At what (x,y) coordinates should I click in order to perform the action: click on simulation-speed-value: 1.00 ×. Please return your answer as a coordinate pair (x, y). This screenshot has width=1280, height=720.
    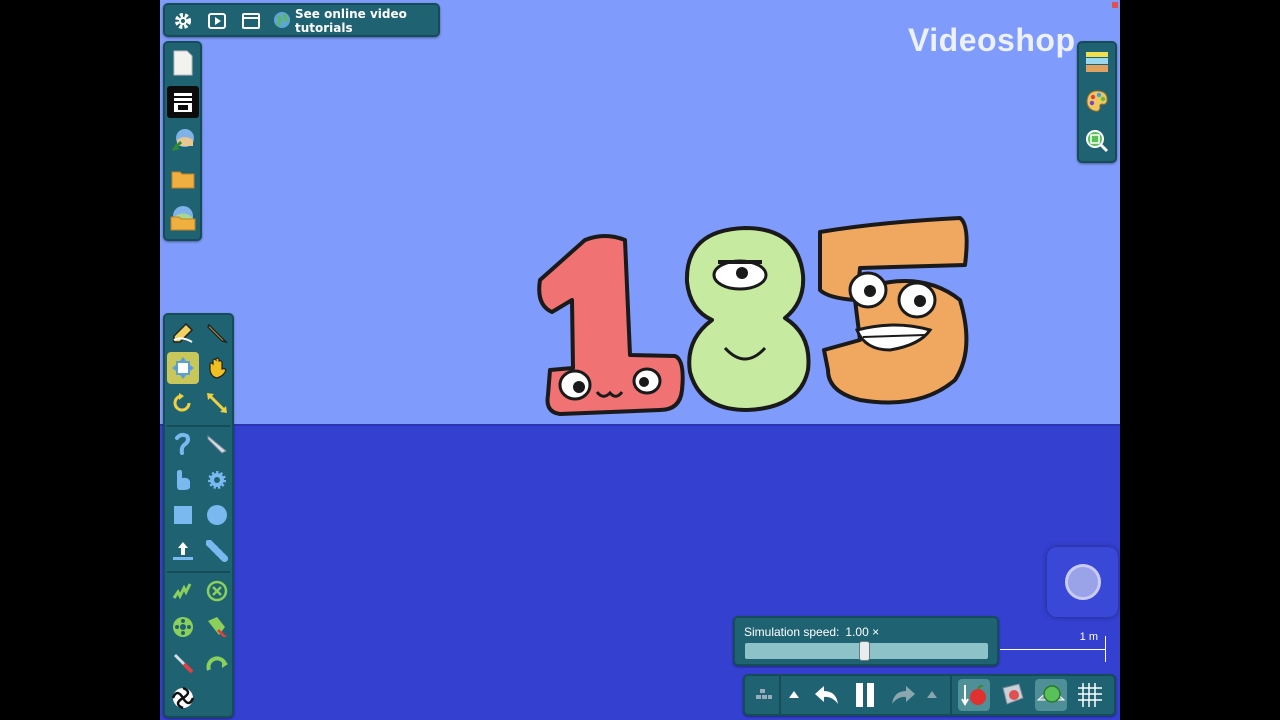
    Looking at the image, I should click on (862, 632).